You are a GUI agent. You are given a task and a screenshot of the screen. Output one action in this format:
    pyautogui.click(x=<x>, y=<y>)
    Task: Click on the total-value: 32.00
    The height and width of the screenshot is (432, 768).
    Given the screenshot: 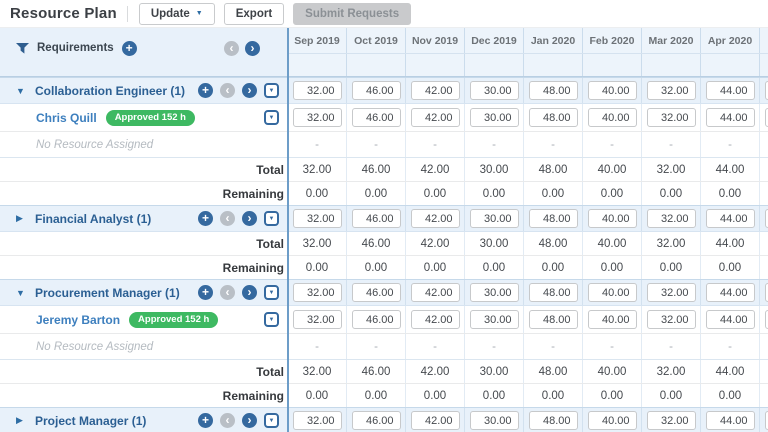 What is the action you would take?
    pyautogui.click(x=671, y=169)
    